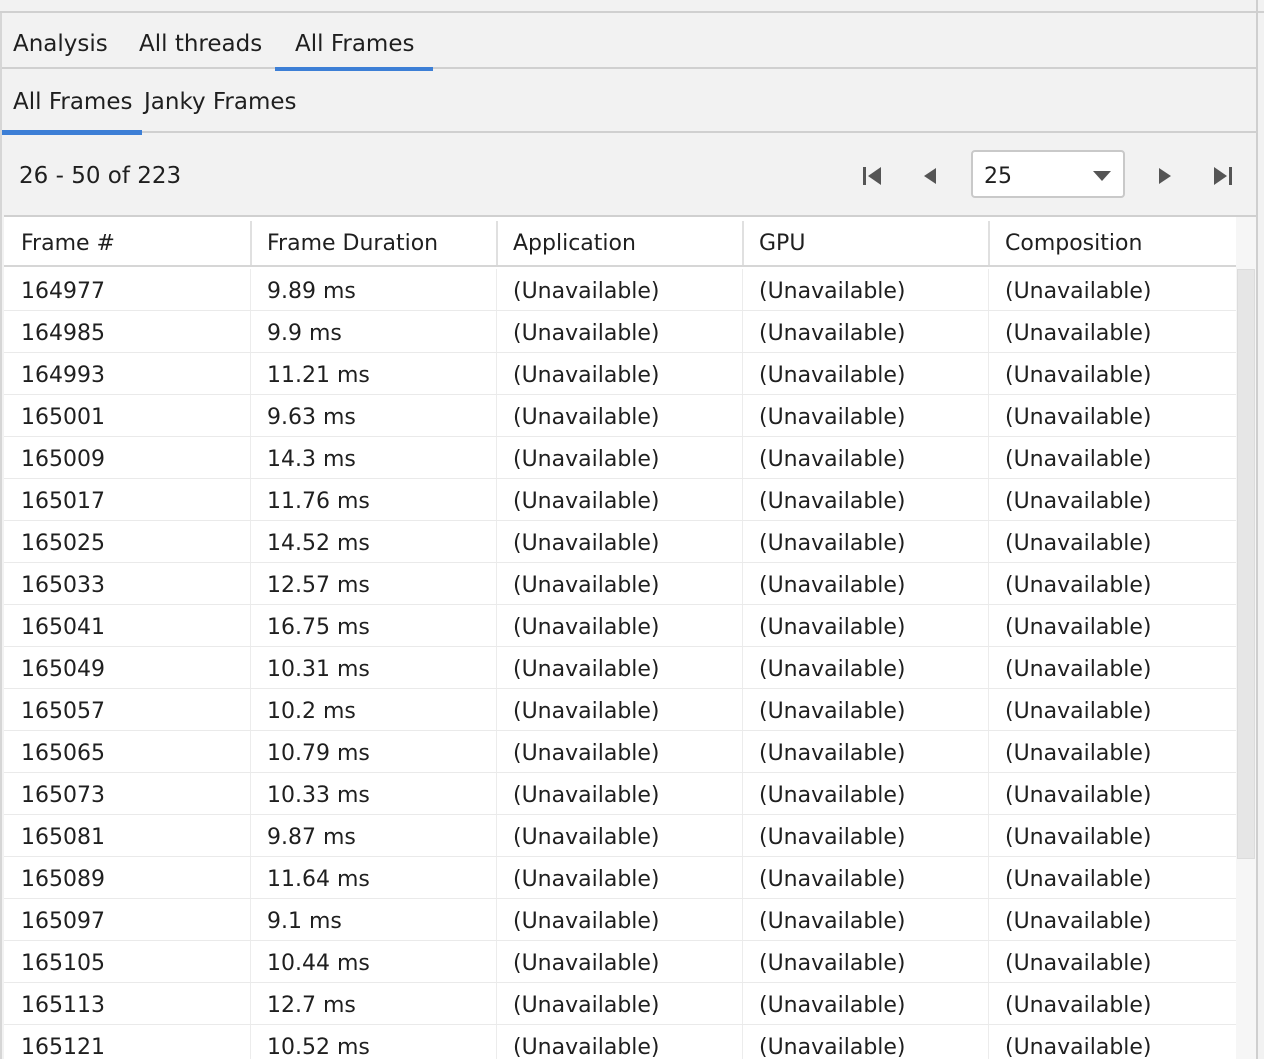  I want to click on last-page-button, so click(1223, 176).